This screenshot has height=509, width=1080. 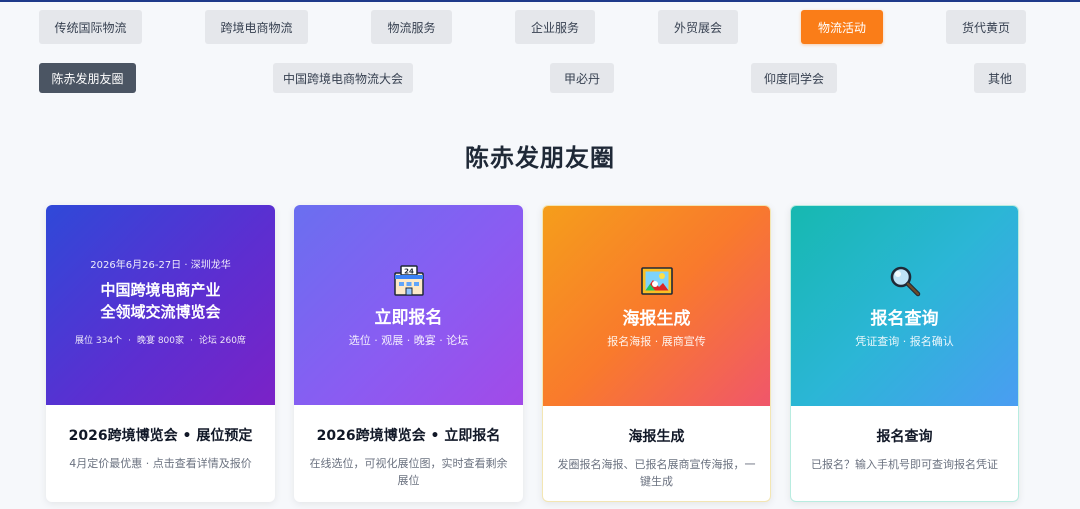 I want to click on svg-text: 24, so click(x=409, y=271).